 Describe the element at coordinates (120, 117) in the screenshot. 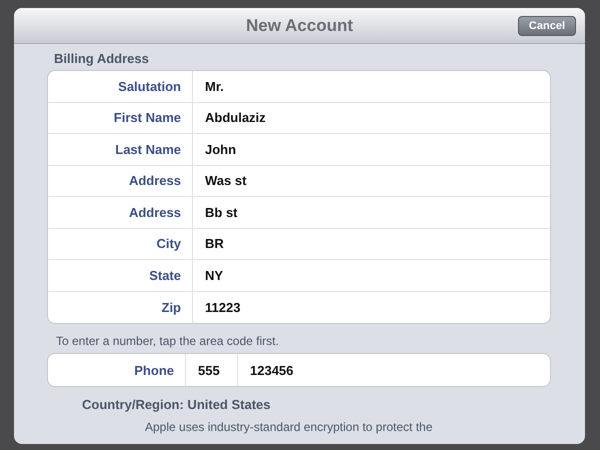

I see `field-label: First Name` at that location.